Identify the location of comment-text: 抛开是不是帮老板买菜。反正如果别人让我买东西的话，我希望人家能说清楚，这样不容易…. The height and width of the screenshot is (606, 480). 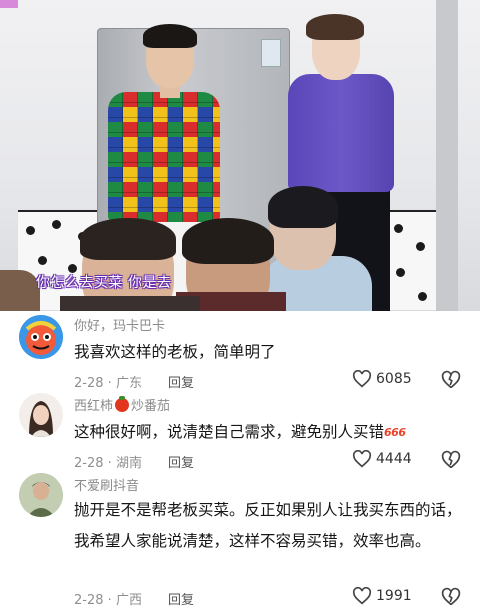
(268, 525).